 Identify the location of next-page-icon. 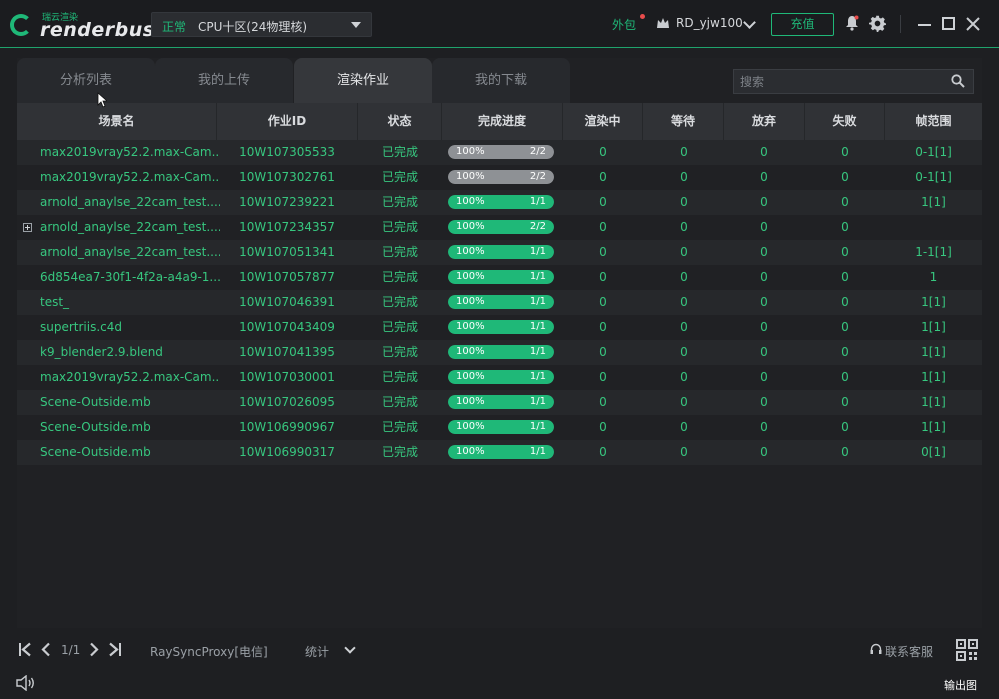
(94, 649).